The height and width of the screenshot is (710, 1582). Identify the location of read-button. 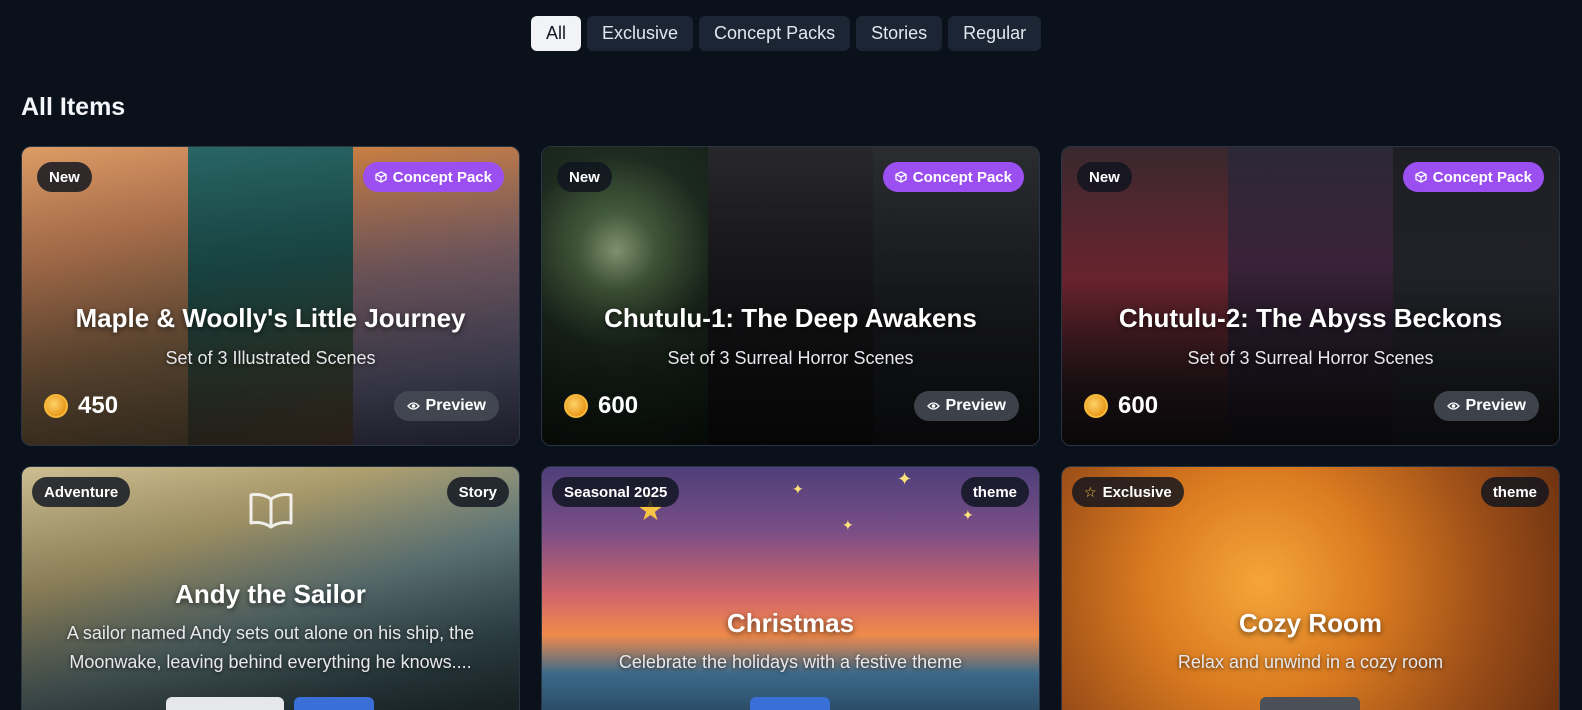
(225, 703).